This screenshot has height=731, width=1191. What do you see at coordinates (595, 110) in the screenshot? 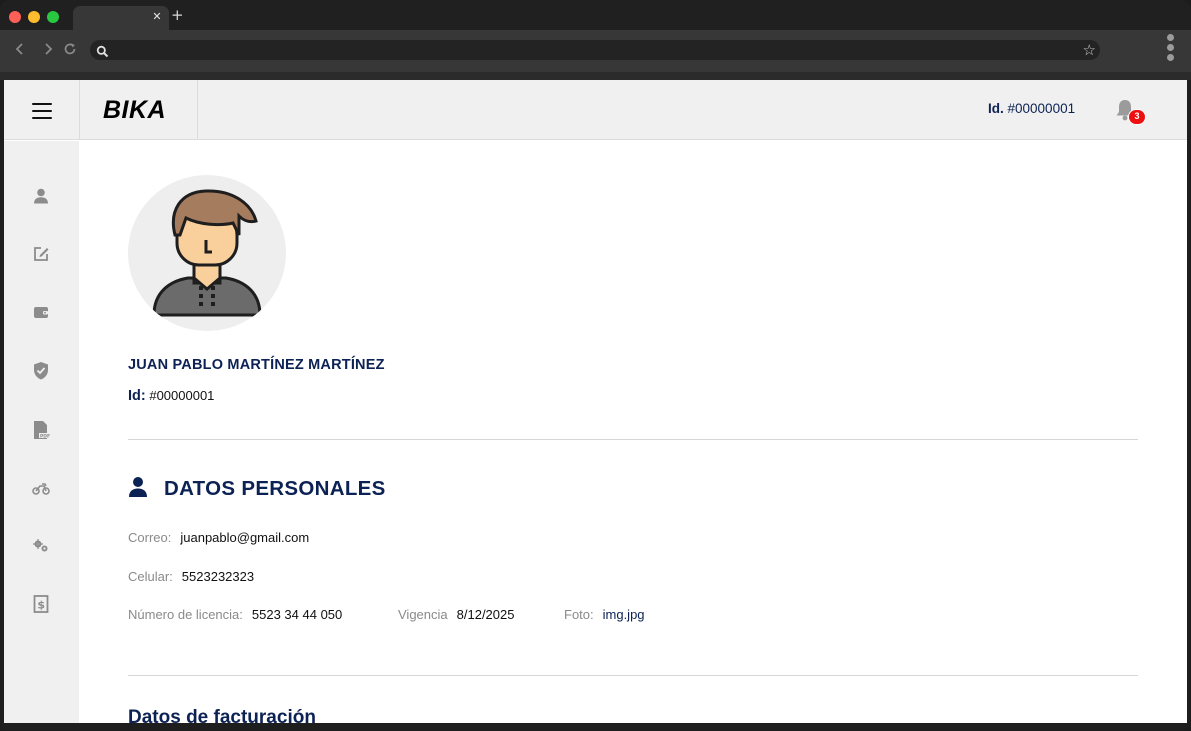
I see `app-header: BIKA Id. #00000001 3` at bounding box center [595, 110].